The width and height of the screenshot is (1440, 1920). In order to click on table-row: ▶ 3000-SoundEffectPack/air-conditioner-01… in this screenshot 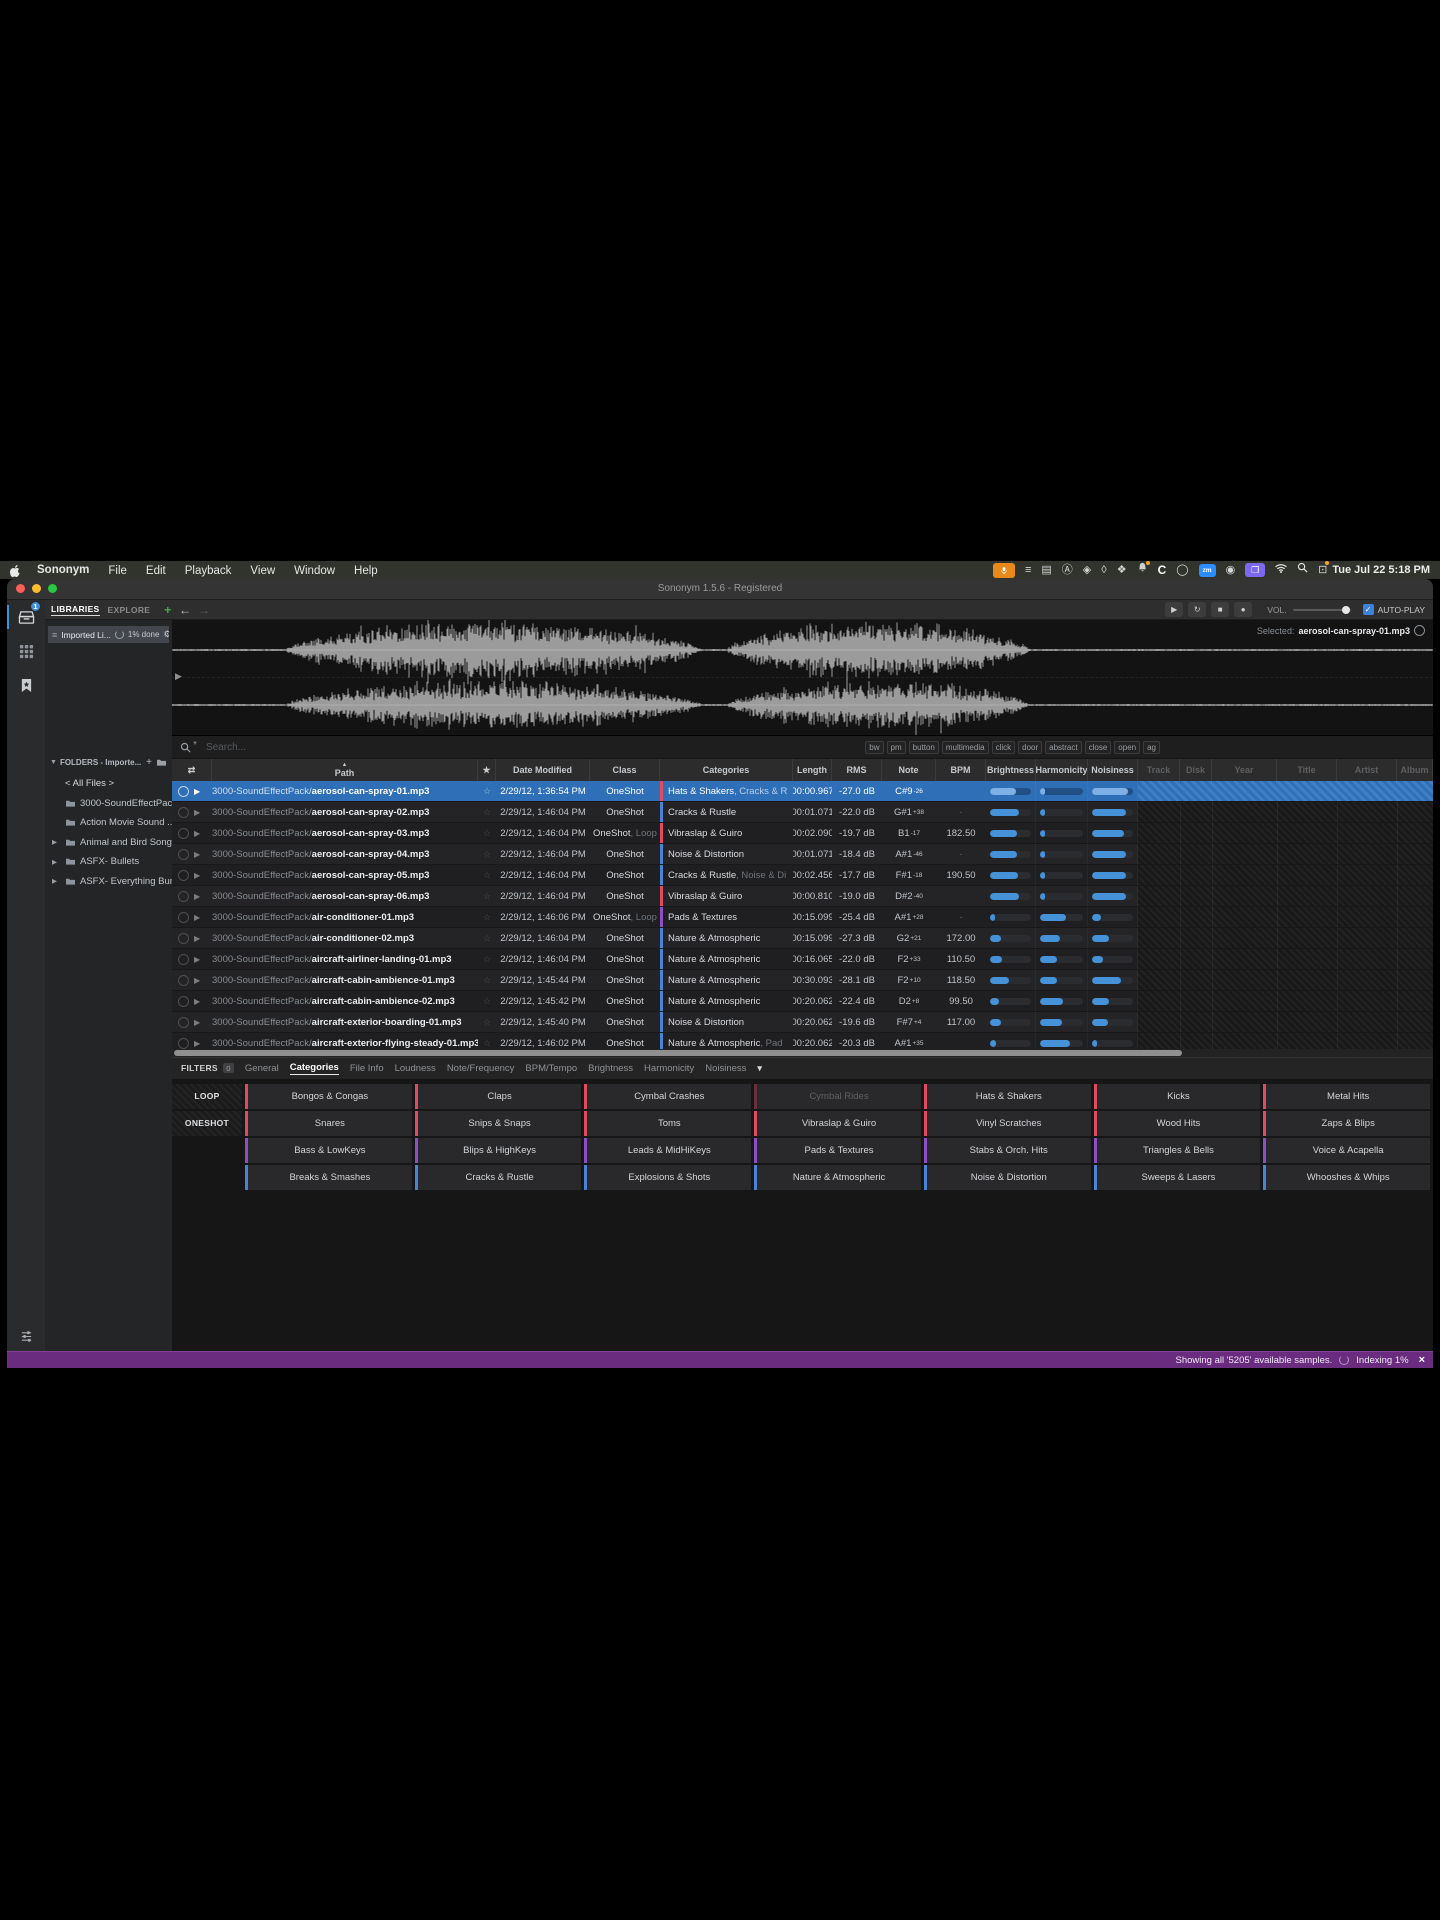, I will do `click(802, 917)`.